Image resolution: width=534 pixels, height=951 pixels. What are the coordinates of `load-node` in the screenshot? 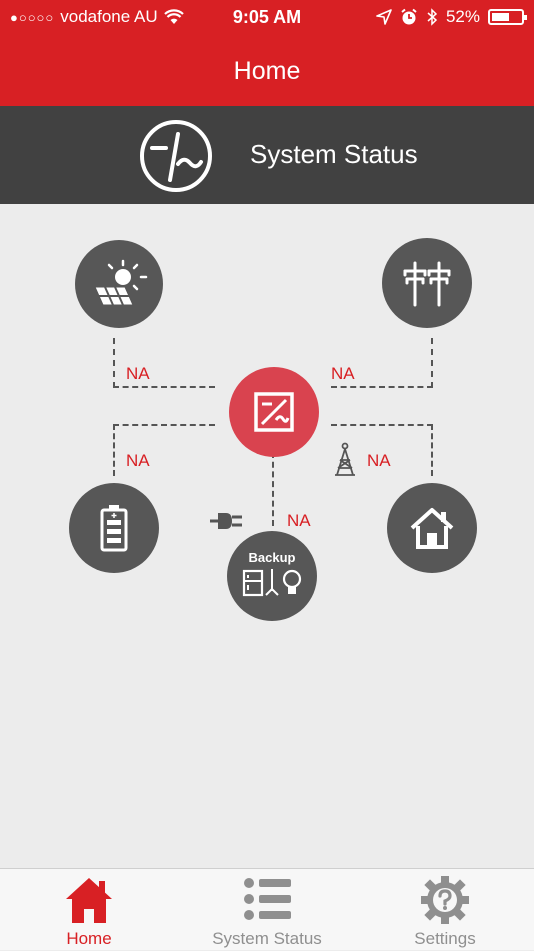 It's located at (432, 528).